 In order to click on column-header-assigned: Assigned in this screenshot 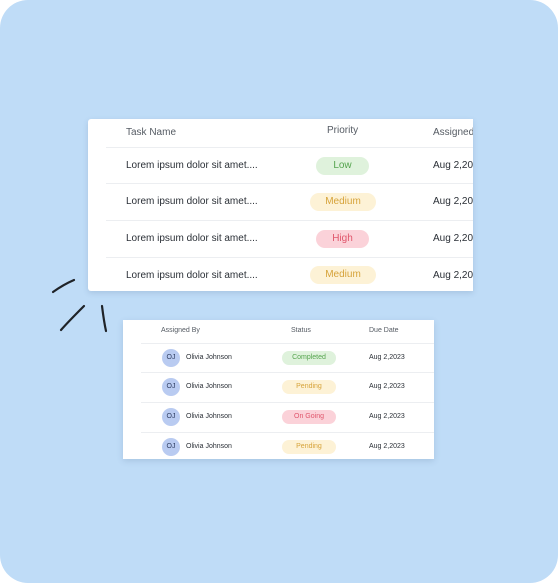, I will do `click(453, 132)`.